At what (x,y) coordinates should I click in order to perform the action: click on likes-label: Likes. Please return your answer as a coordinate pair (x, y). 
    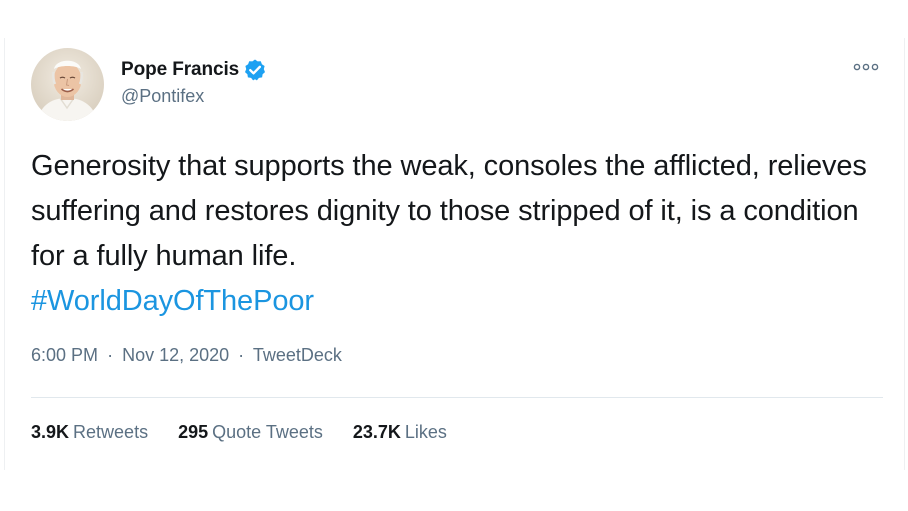
    Looking at the image, I should click on (425, 432).